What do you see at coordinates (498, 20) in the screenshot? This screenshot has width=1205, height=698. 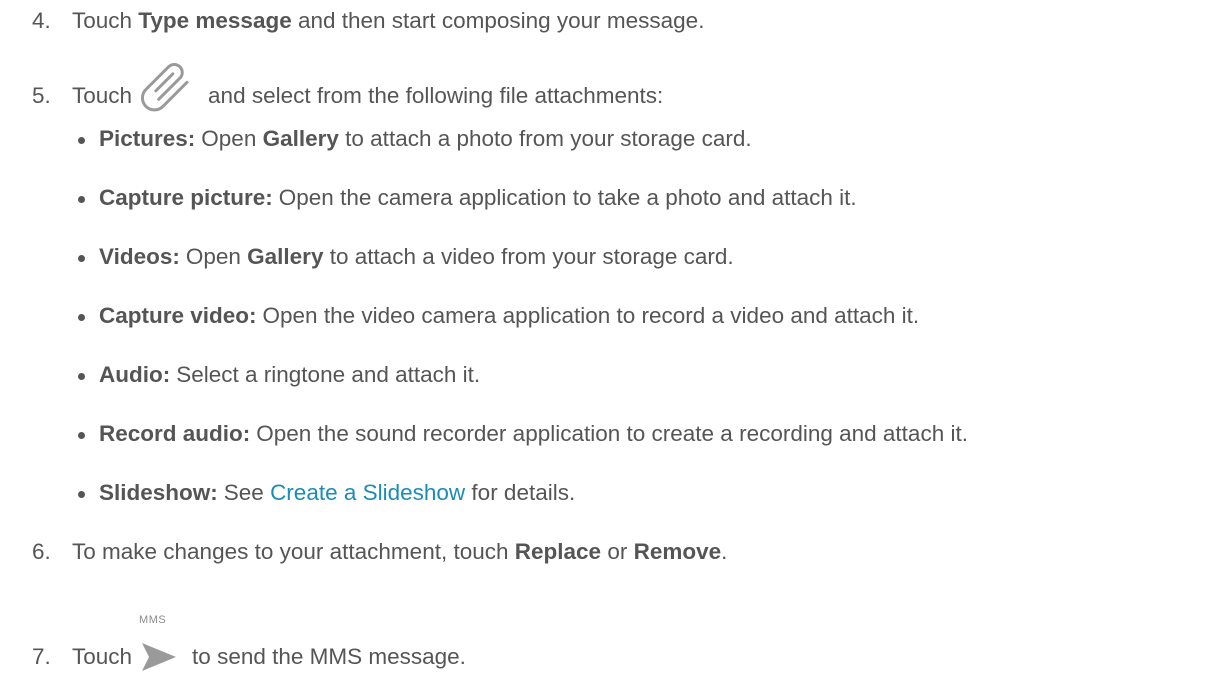 I see `step-text: and then start composing your message.` at bounding box center [498, 20].